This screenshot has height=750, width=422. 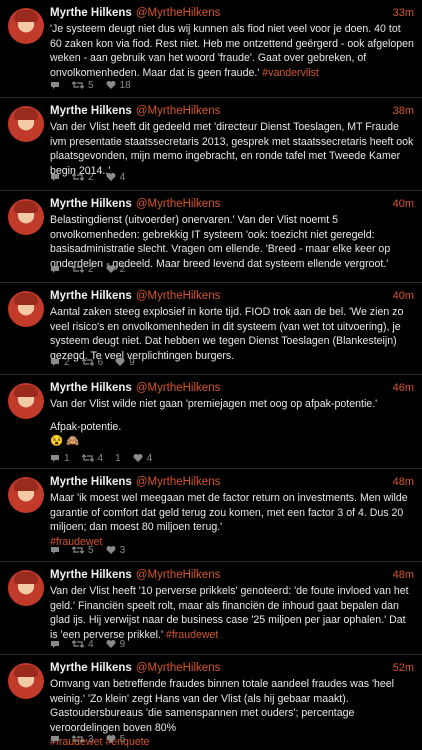 I want to click on reply-count: 1, so click(x=67, y=458).